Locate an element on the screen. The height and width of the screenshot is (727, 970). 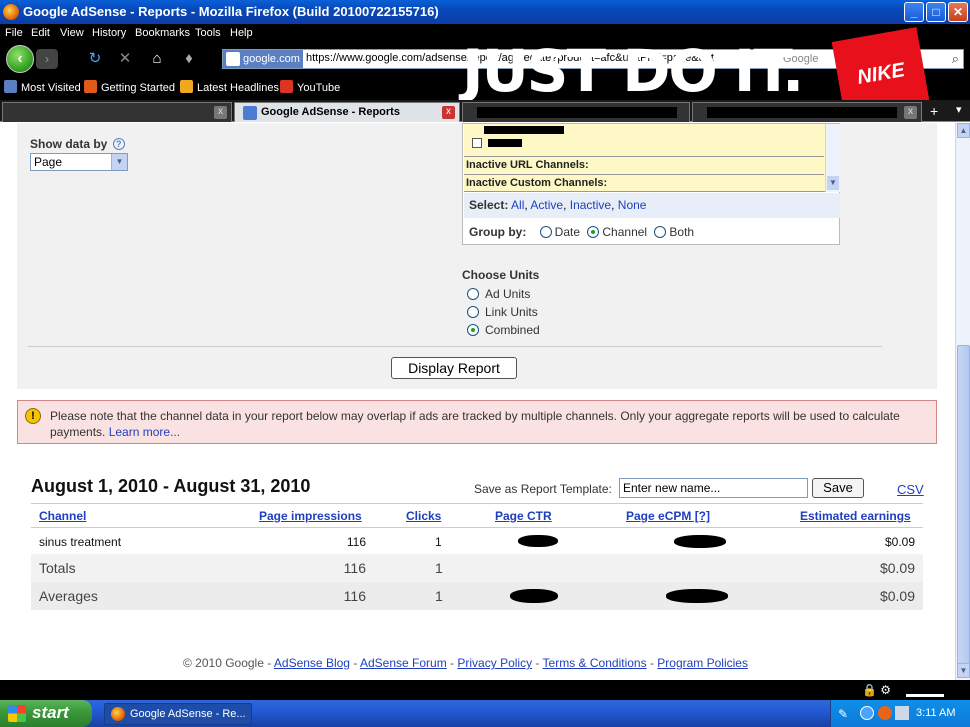
pen-icon: ✎ is located at coordinates (843, 714).